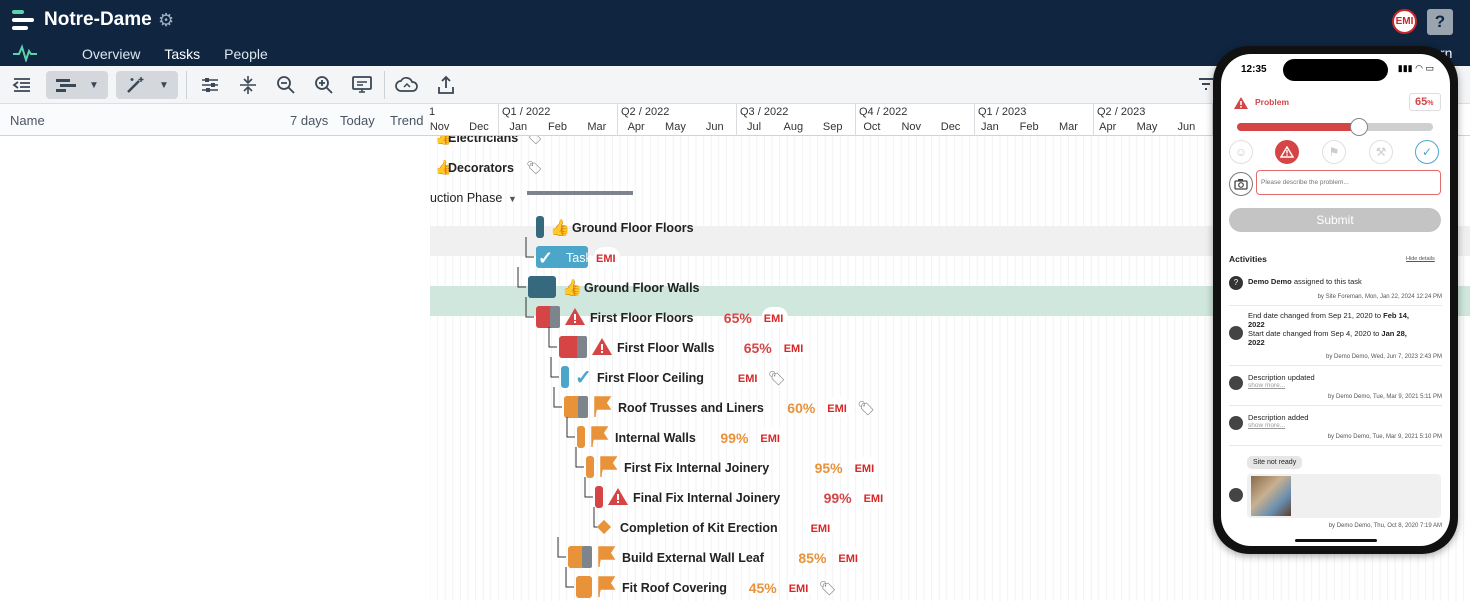 The image size is (1470, 601). Describe the element at coordinates (362, 85) in the screenshot. I see `monitor-icon` at that location.